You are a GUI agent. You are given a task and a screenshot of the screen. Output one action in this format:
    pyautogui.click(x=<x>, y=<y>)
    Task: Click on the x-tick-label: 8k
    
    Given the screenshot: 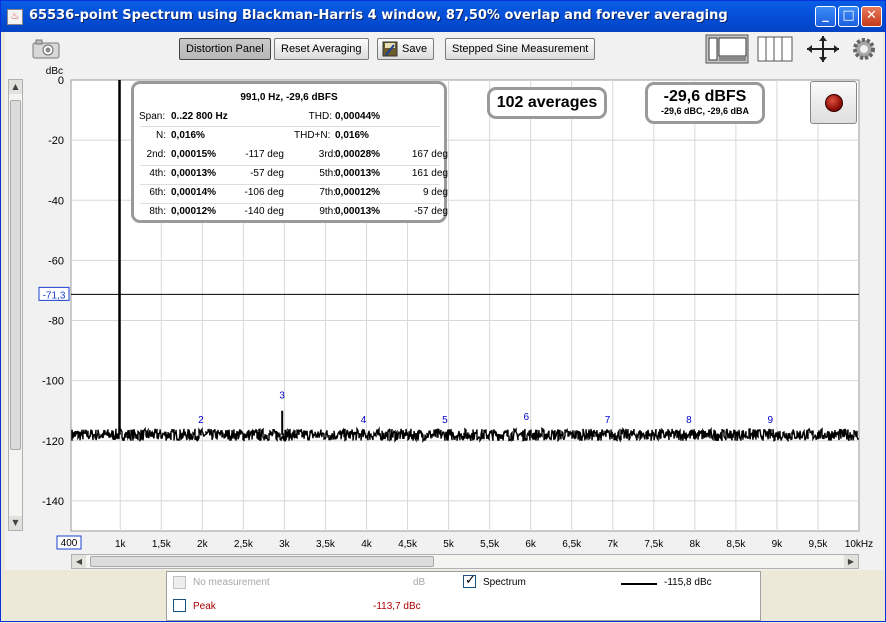 What is the action you would take?
    pyautogui.click(x=696, y=544)
    